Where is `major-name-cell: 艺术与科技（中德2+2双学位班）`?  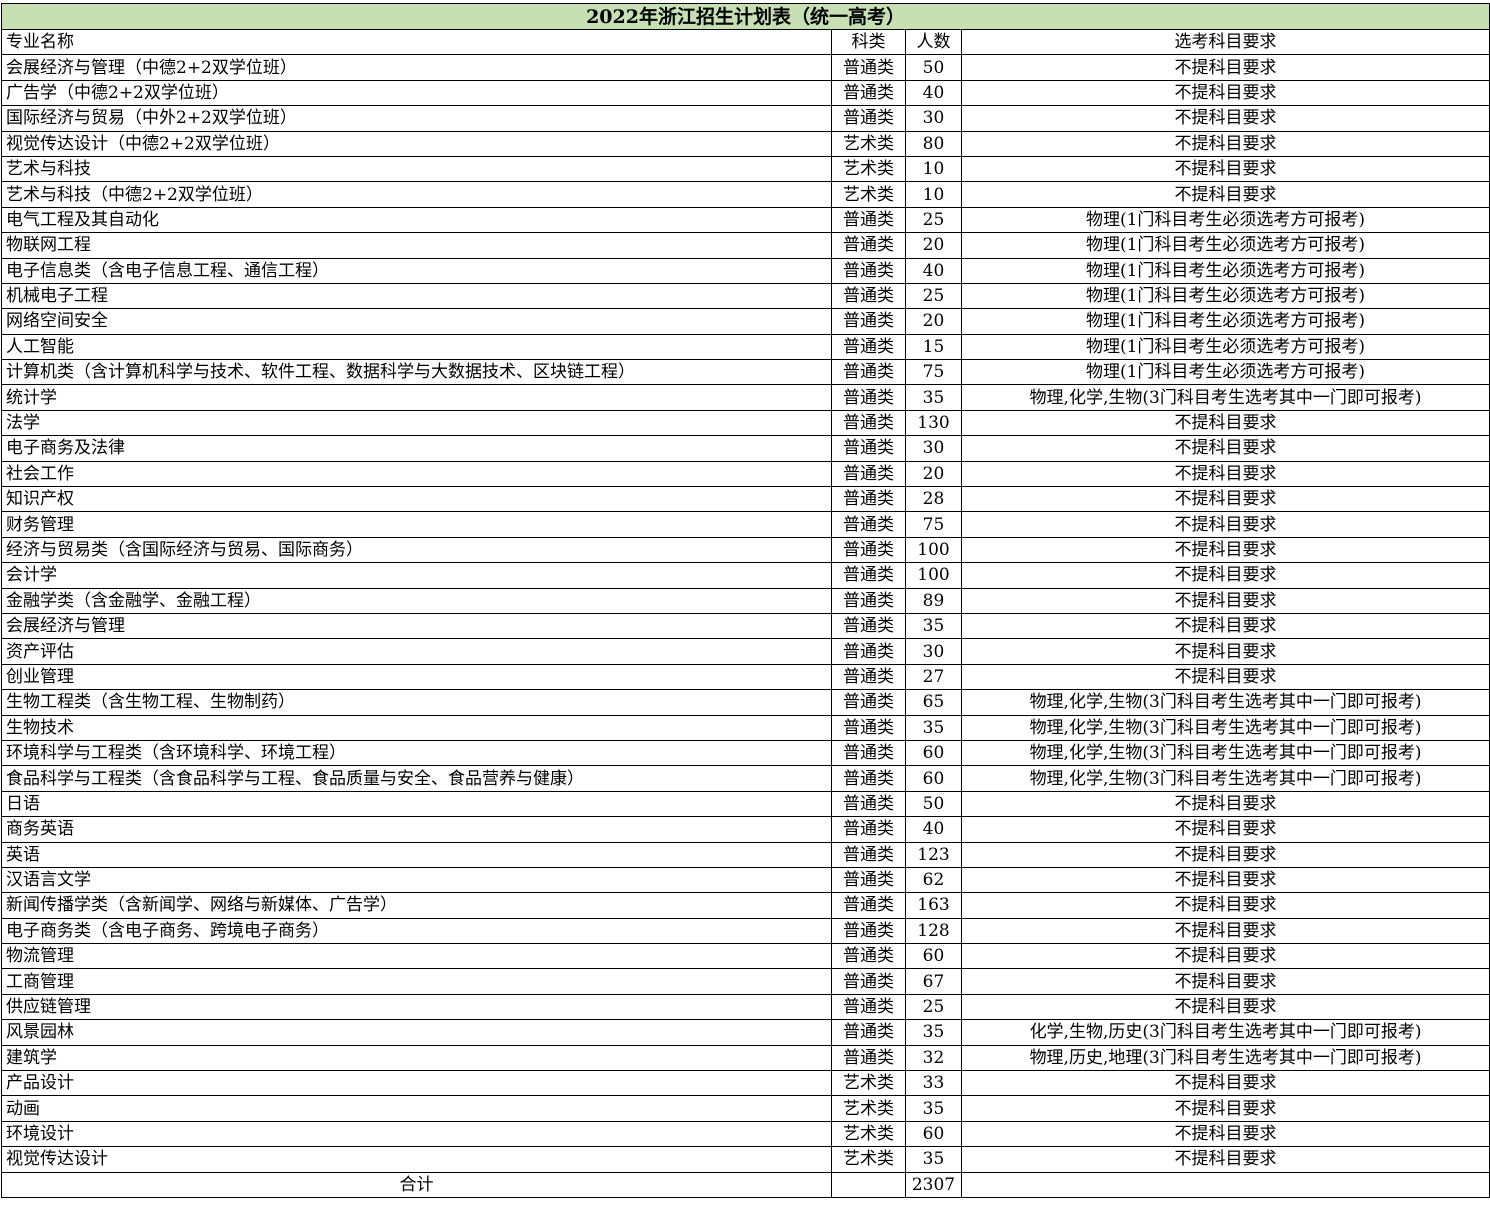
major-name-cell: 艺术与科技（中德2+2双学位班） is located at coordinates (416, 194).